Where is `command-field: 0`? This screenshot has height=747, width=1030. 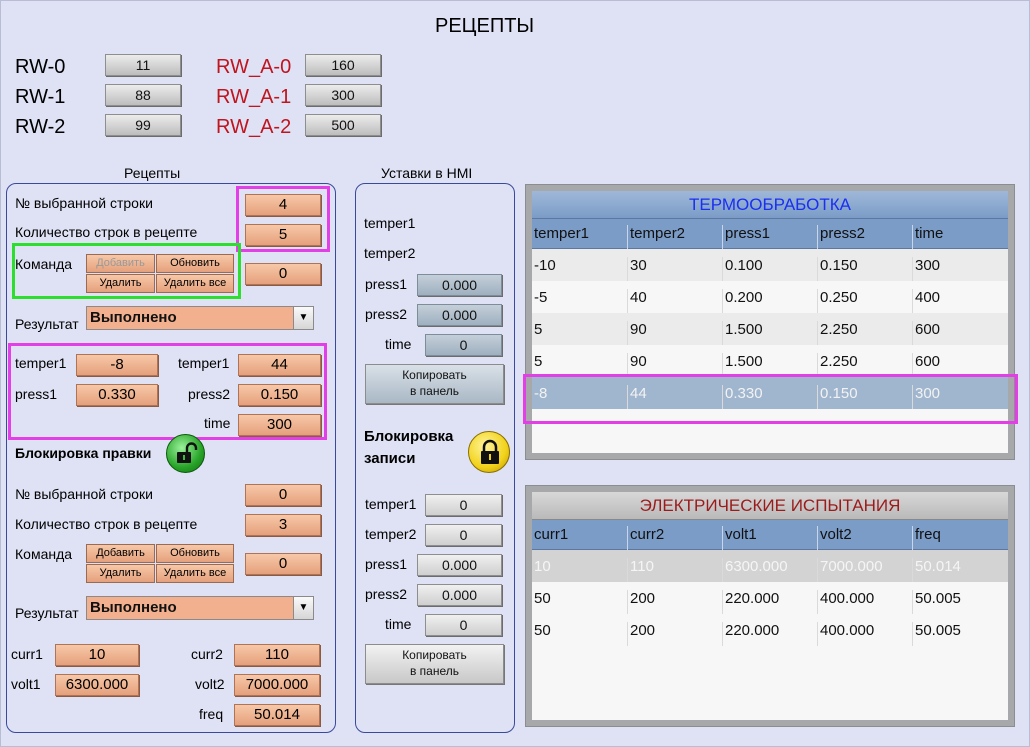 command-field: 0 is located at coordinates (283, 274).